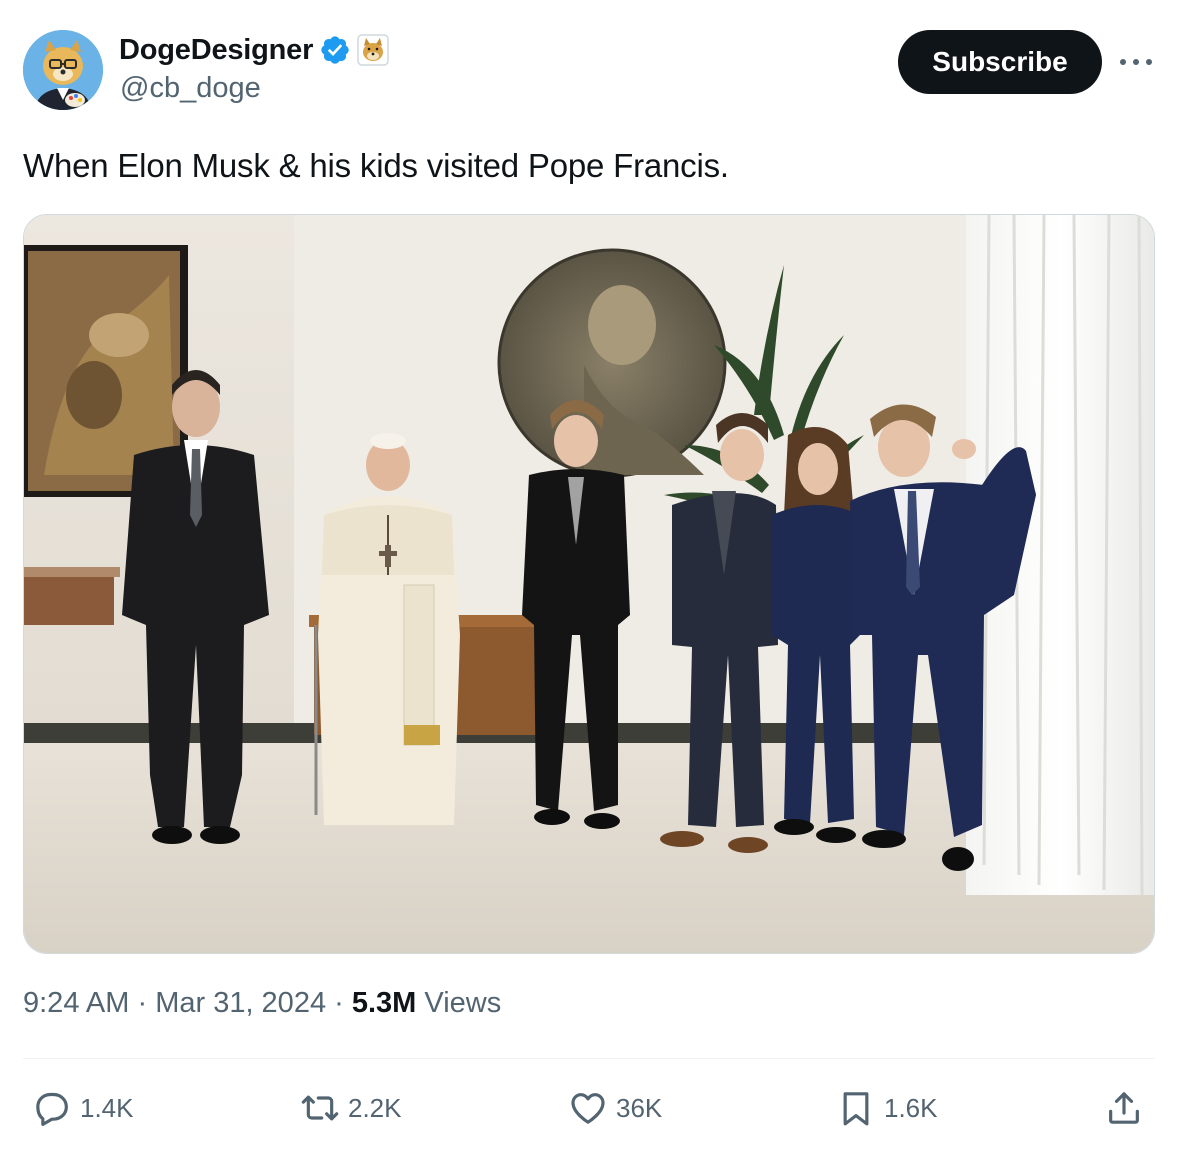 The image size is (1180, 1152). I want to click on divider, so click(589, 1058).